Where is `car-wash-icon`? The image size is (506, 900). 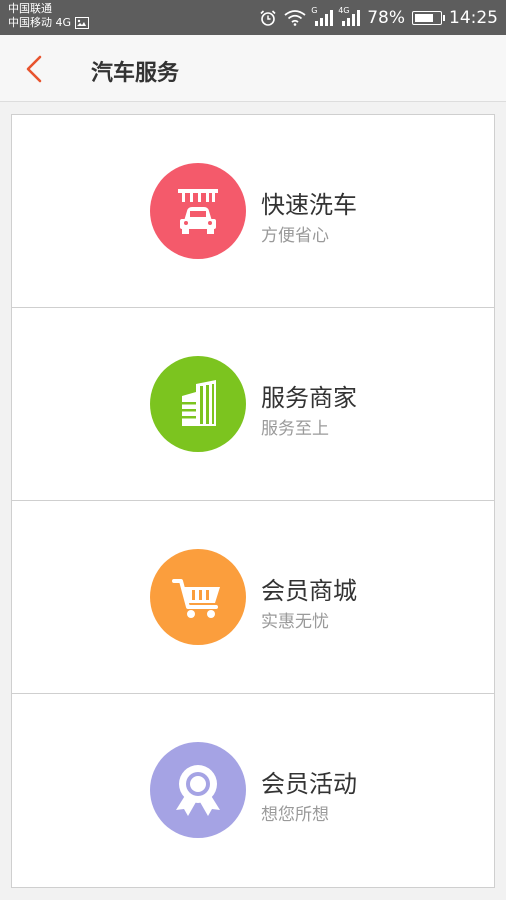 car-wash-icon is located at coordinates (198, 211).